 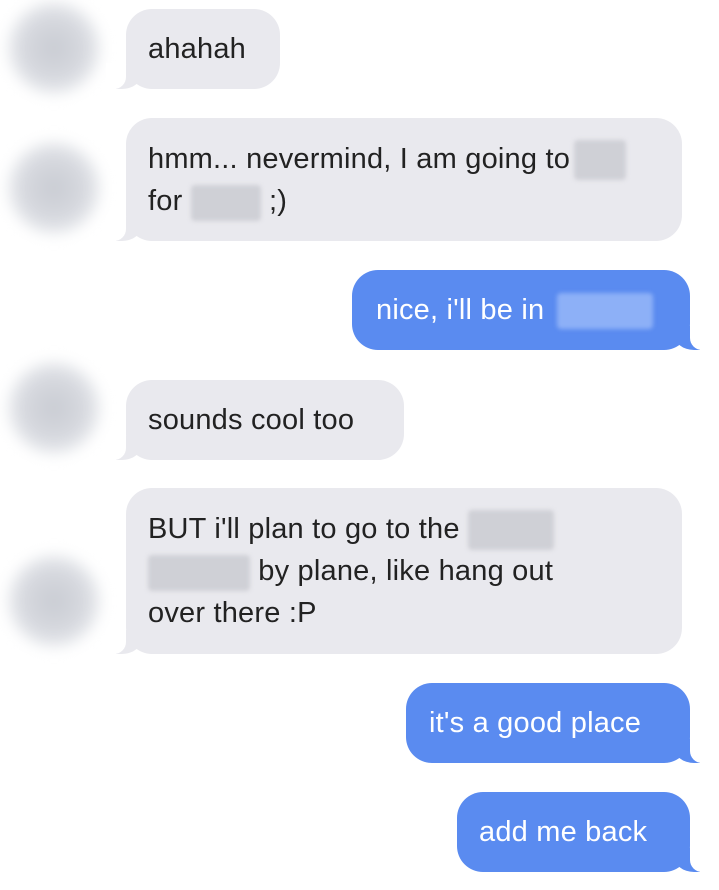 What do you see at coordinates (359, 159) in the screenshot?
I see `message-text: hmm... nevermind, I am going to` at bounding box center [359, 159].